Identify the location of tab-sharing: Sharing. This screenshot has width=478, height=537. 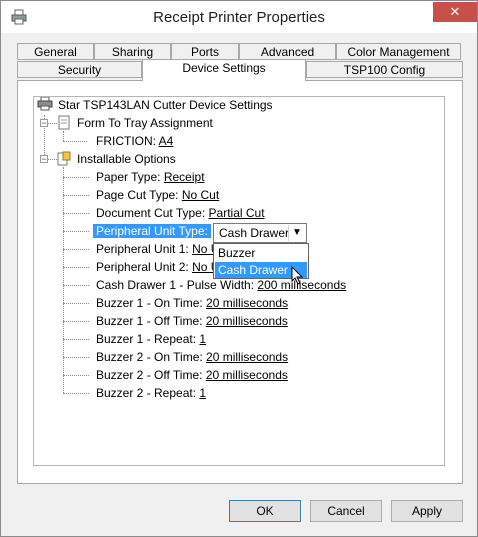
(132, 51).